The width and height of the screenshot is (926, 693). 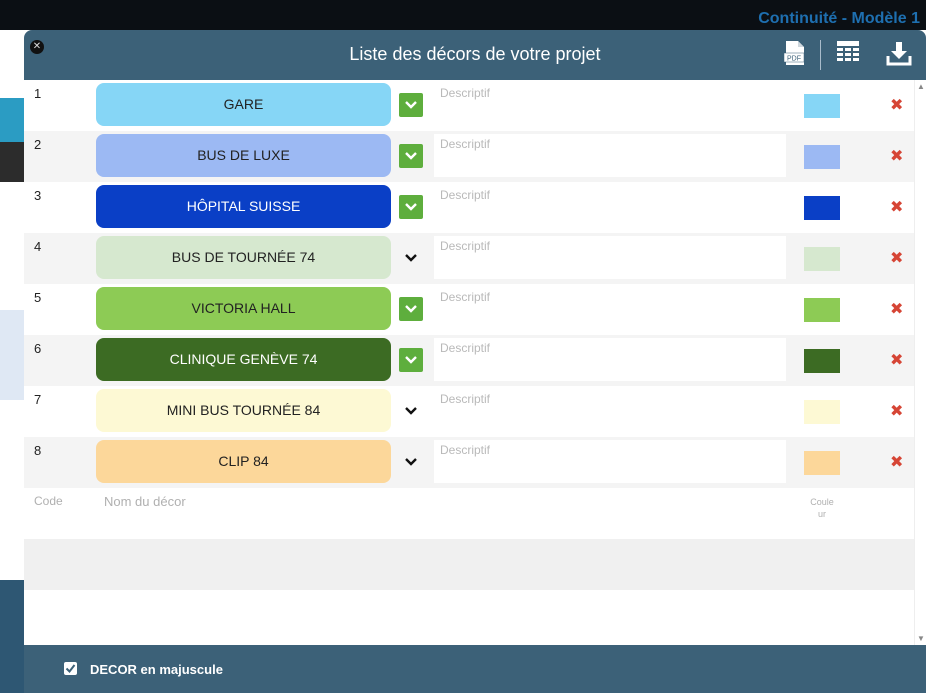 I want to click on table-row: 3 HÔPITAL SUISSE Descriptif ✖, so click(x=469, y=207).